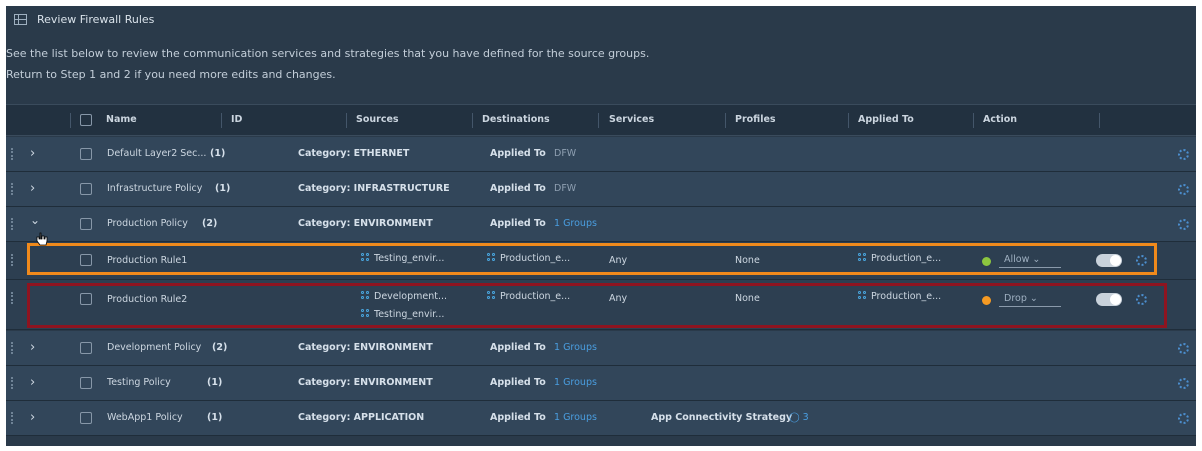 Image resolution: width=1202 pixels, height=451 pixels. What do you see at coordinates (145, 417) in the screenshot?
I see `policy-name: WebApp1 Policy` at bounding box center [145, 417].